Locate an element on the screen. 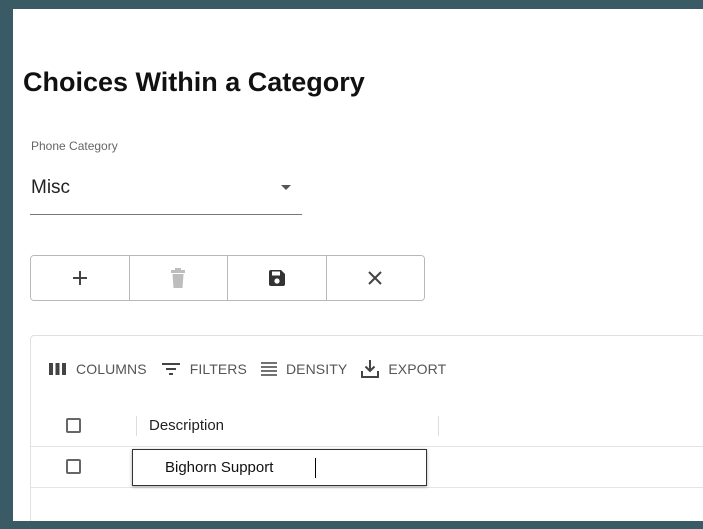  plus-icon is located at coordinates (79, 278).